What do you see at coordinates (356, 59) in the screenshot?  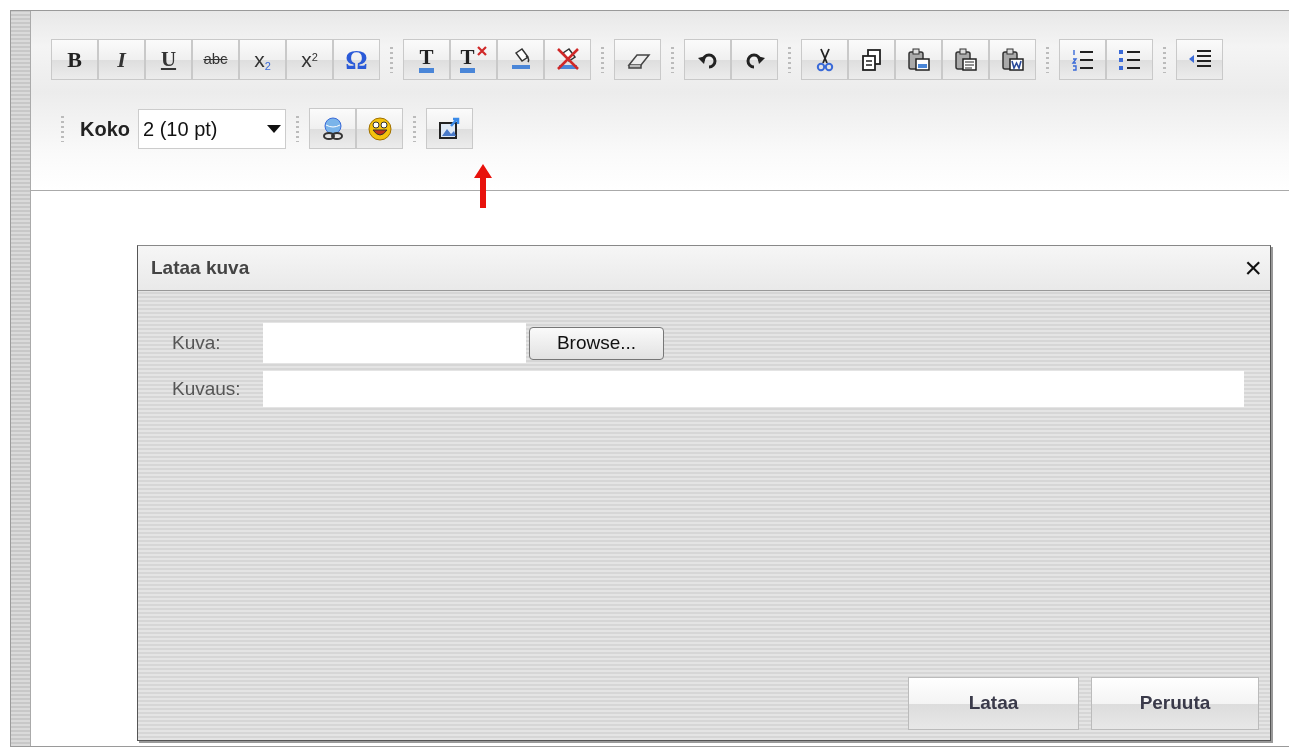 I see `special-character-button: Ω` at bounding box center [356, 59].